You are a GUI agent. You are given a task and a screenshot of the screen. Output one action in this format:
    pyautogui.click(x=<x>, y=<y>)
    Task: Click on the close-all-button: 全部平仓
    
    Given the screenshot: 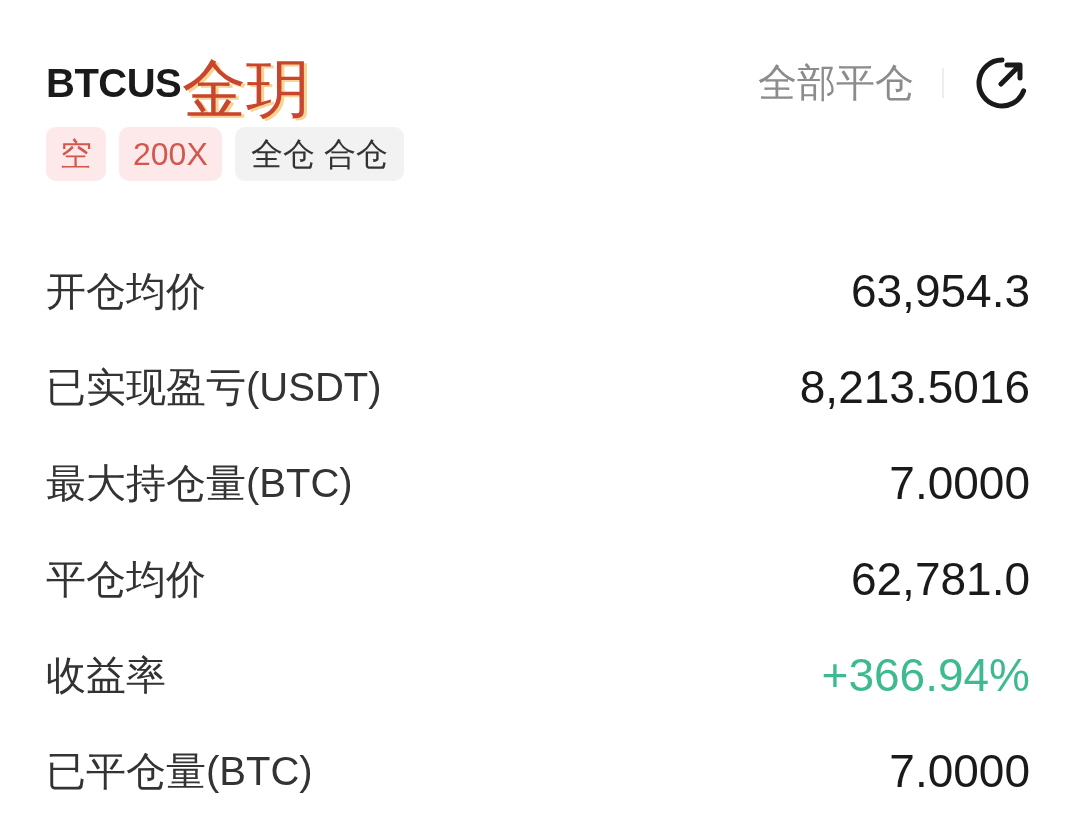 What is the action you would take?
    pyautogui.click(x=836, y=83)
    